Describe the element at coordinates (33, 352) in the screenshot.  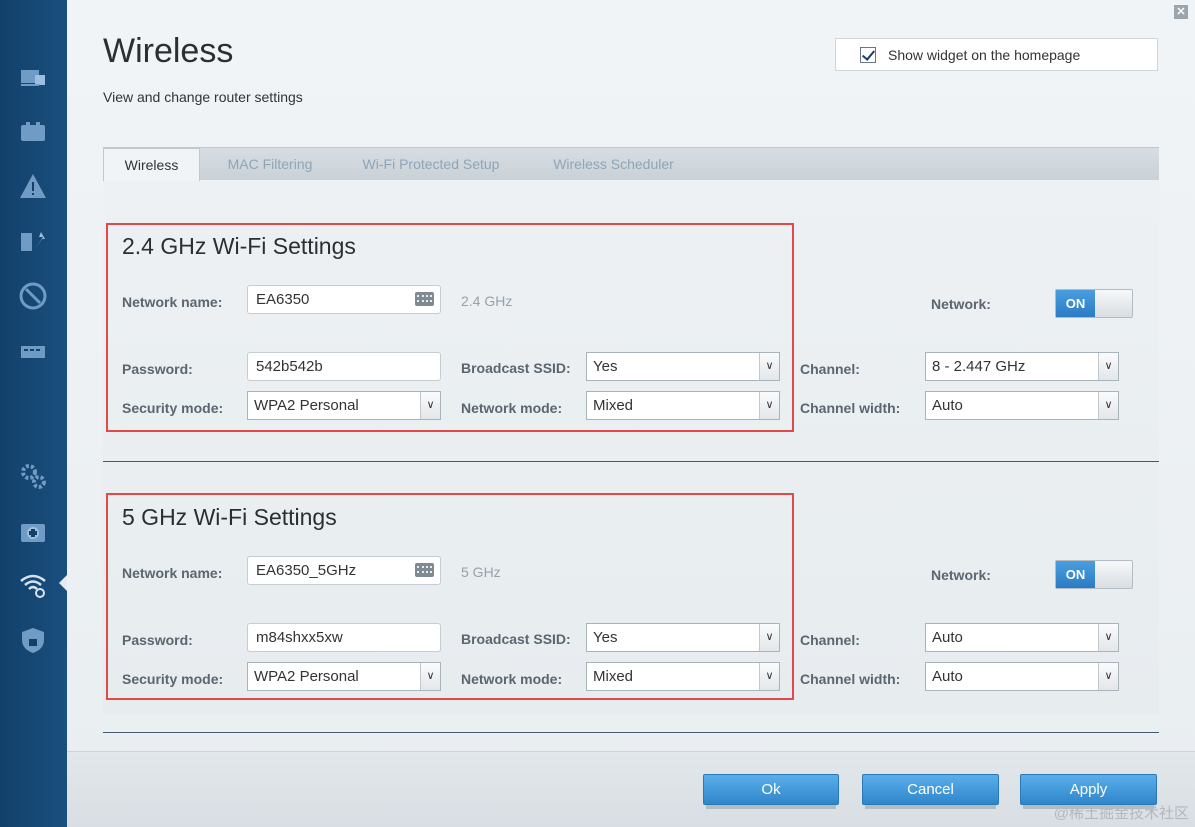
I see `usb-storage-icon` at that location.